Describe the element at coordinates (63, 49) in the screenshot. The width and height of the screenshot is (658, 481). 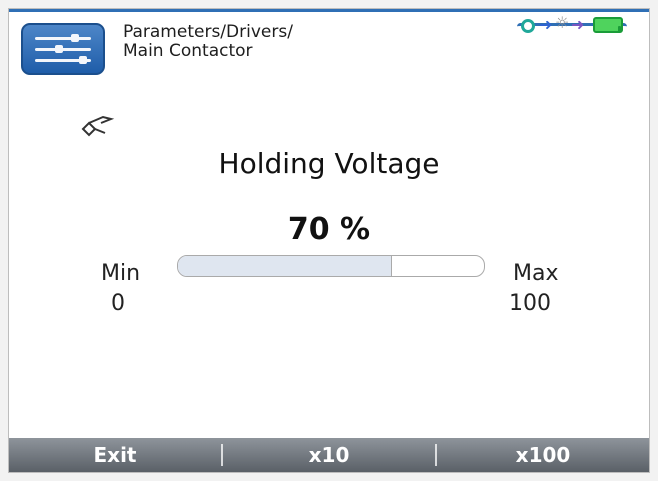
I see `settings-sliders-icon` at that location.